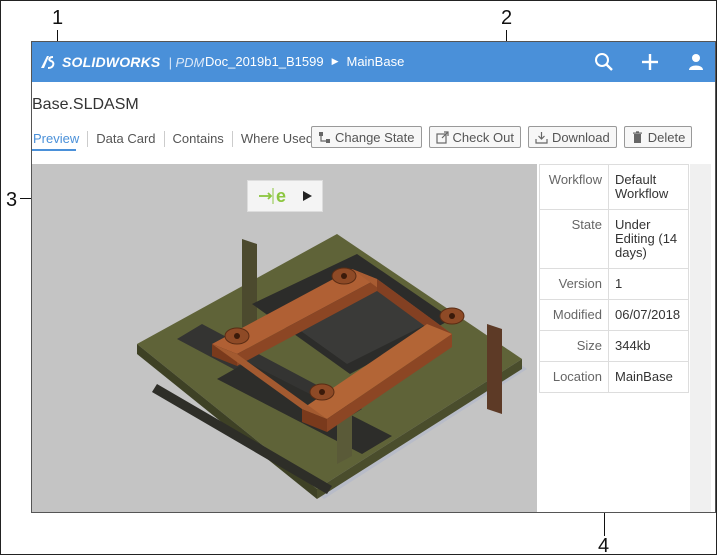  I want to click on check-out-button: Check Out, so click(474, 137).